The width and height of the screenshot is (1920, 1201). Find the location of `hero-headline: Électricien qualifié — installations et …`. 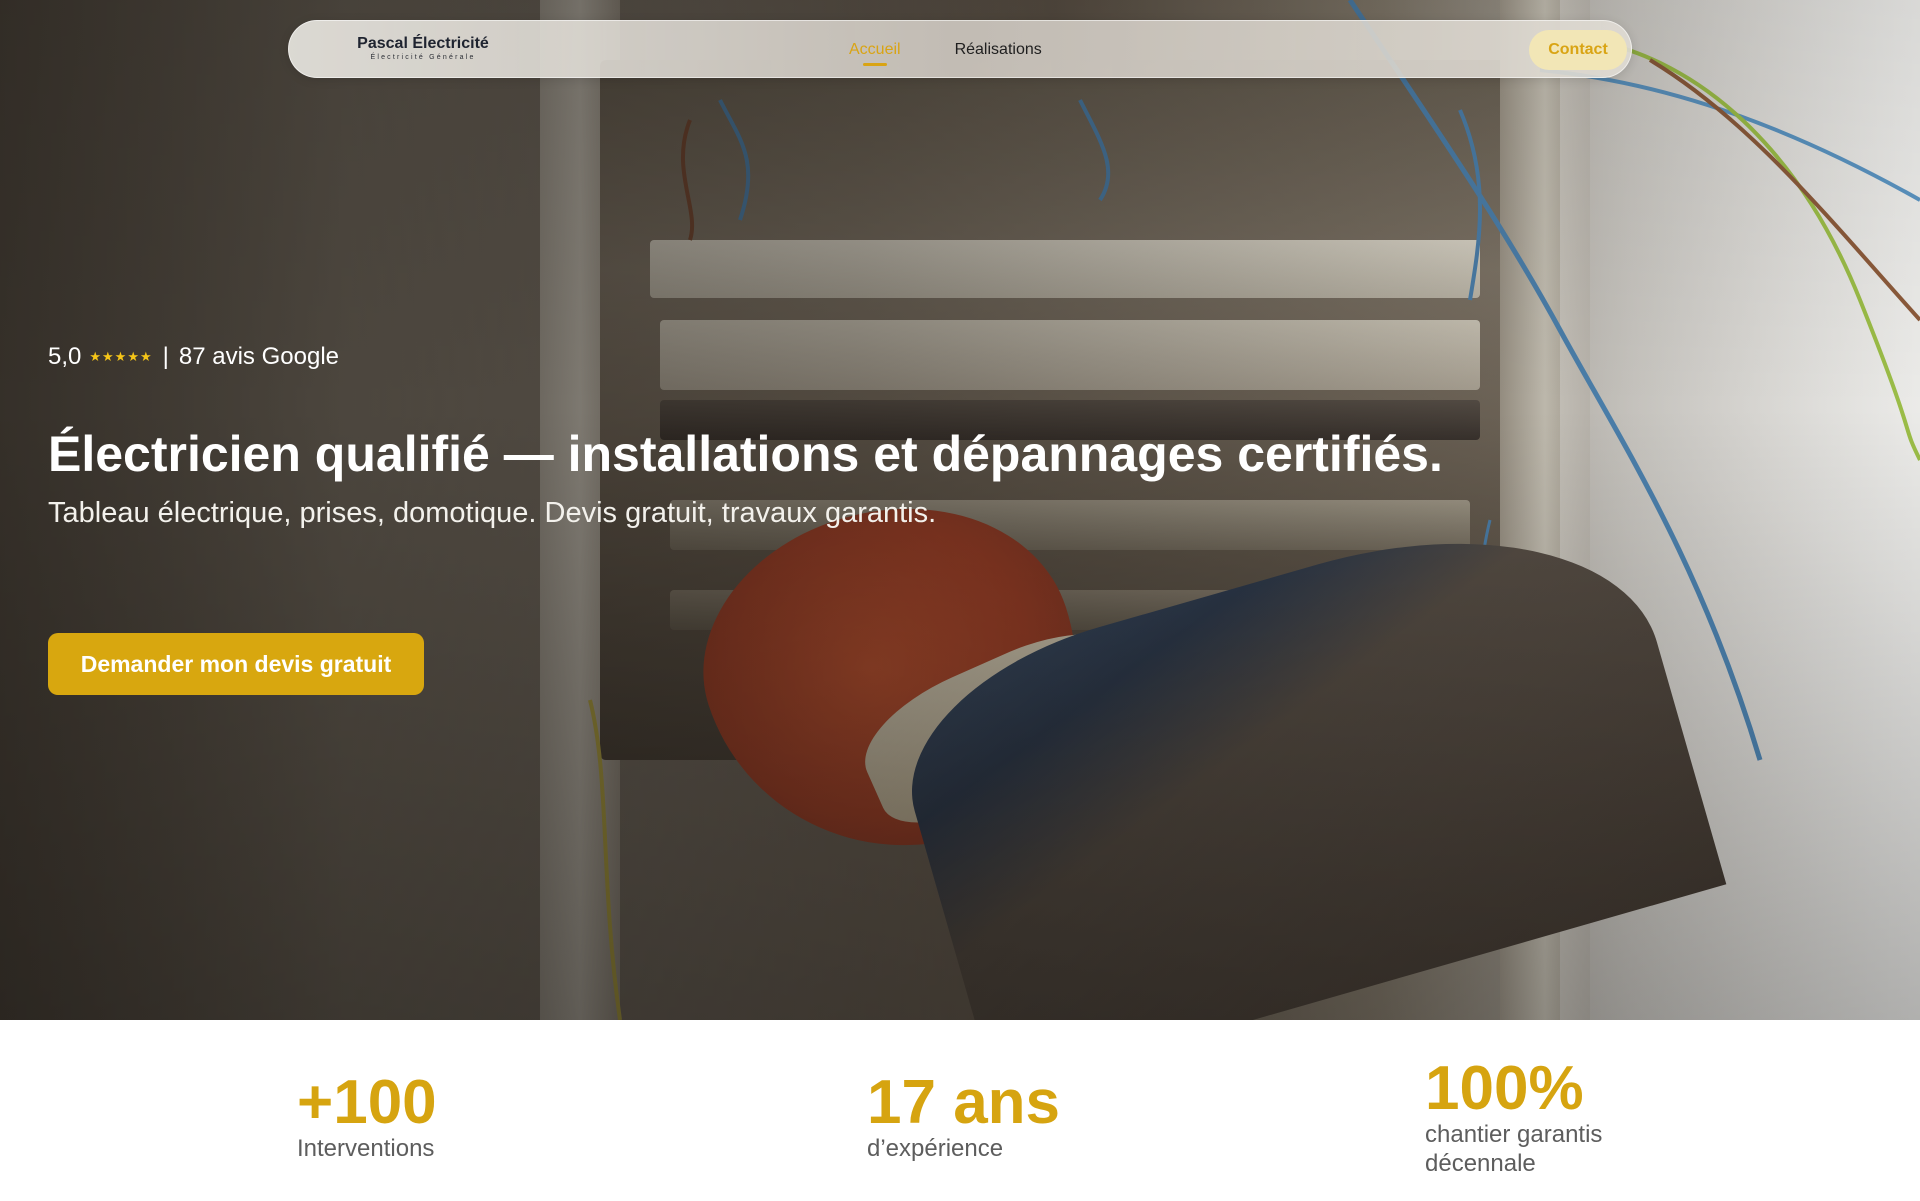

hero-headline: Électricien qualifié — installations et … is located at coordinates (745, 454).